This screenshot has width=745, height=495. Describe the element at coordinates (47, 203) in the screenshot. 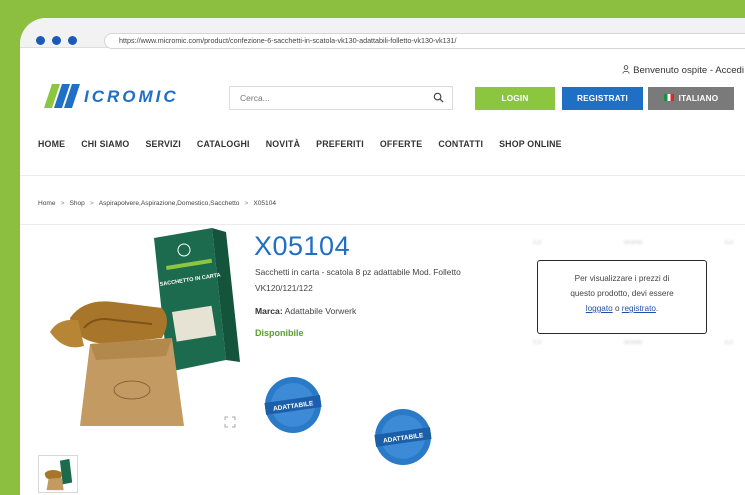

I see `breadcrumb-home: Home` at that location.